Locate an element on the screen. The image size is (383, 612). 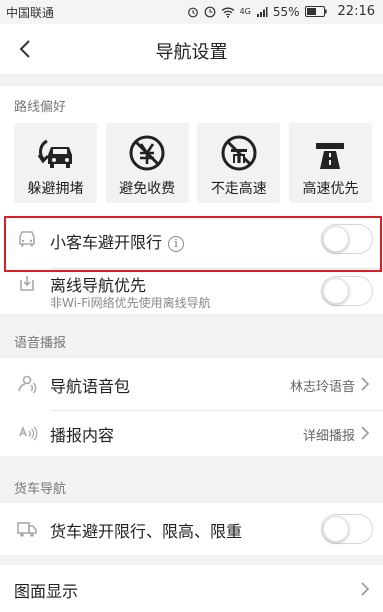
map-display-row: 图面显示 is located at coordinates (191, 588).